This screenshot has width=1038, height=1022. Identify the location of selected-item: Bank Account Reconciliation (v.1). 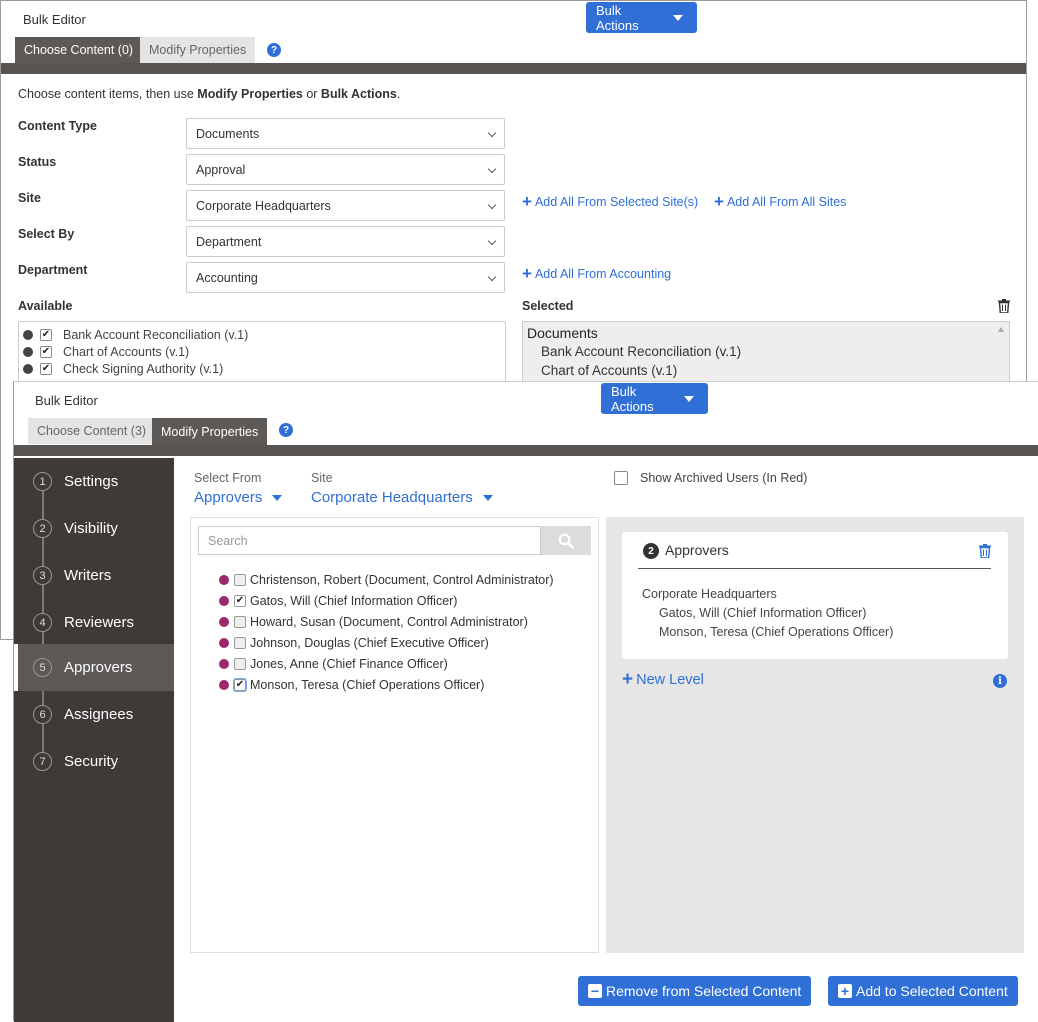
(641, 351).